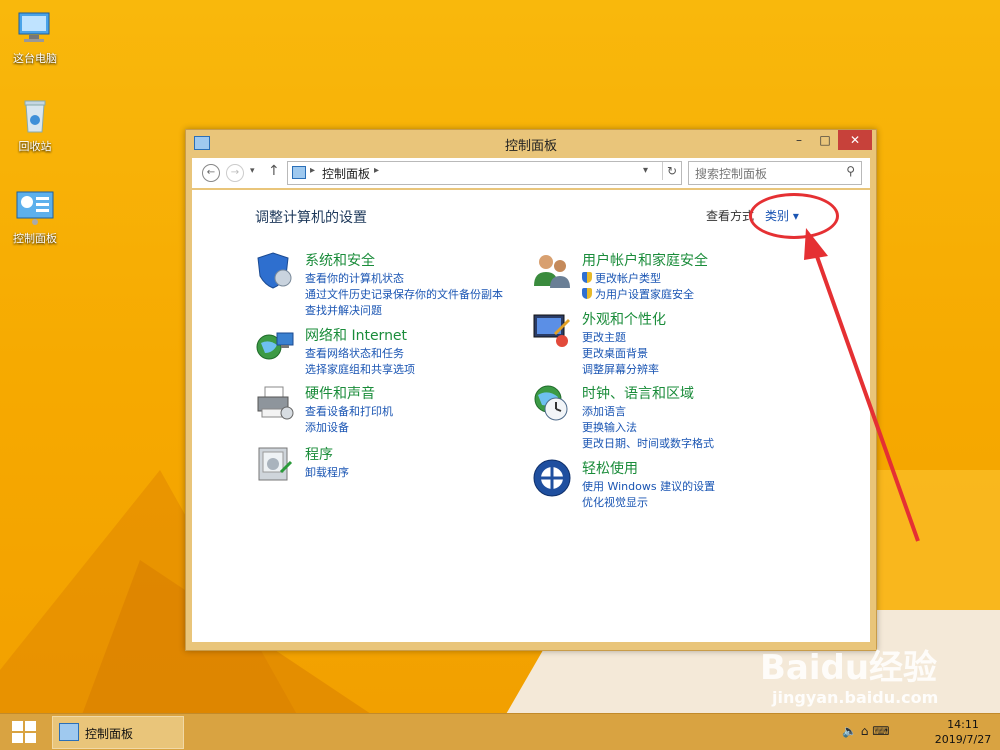 This screenshot has width=1000, height=750. I want to click on desktop-icon-recycle-bin: 回收站, so click(35, 126).